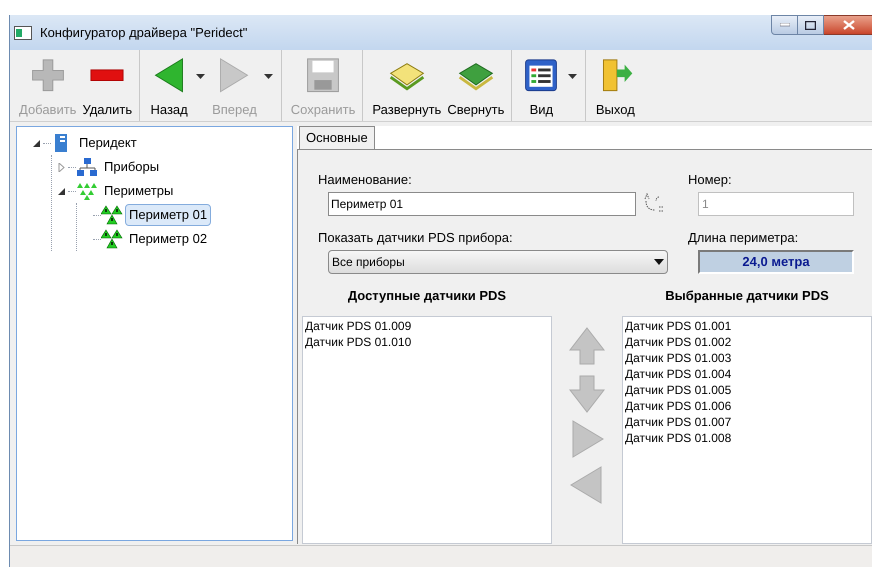  What do you see at coordinates (139, 191) in the screenshot?
I see `tree-item: Периметры` at bounding box center [139, 191].